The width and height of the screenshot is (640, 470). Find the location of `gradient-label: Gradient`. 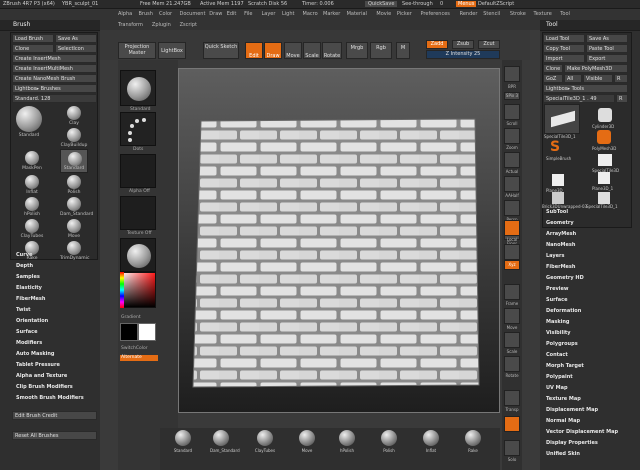

gradient-label: Gradient is located at coordinates (131, 318).